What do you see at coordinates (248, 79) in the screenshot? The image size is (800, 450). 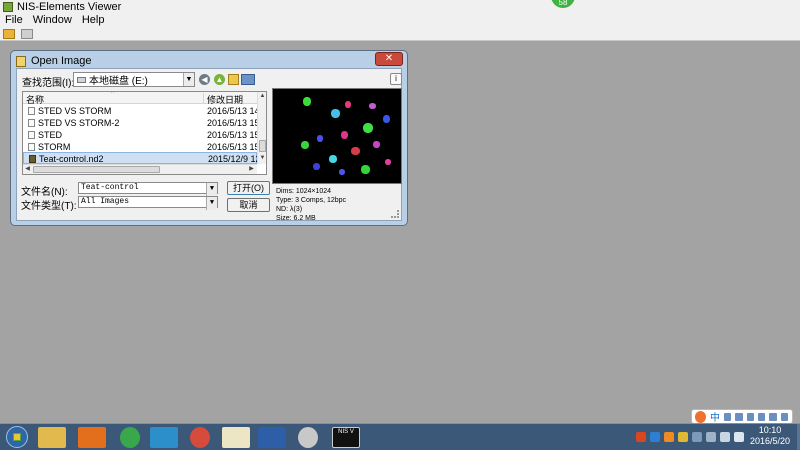 I see `view-menu-icon` at bounding box center [248, 79].